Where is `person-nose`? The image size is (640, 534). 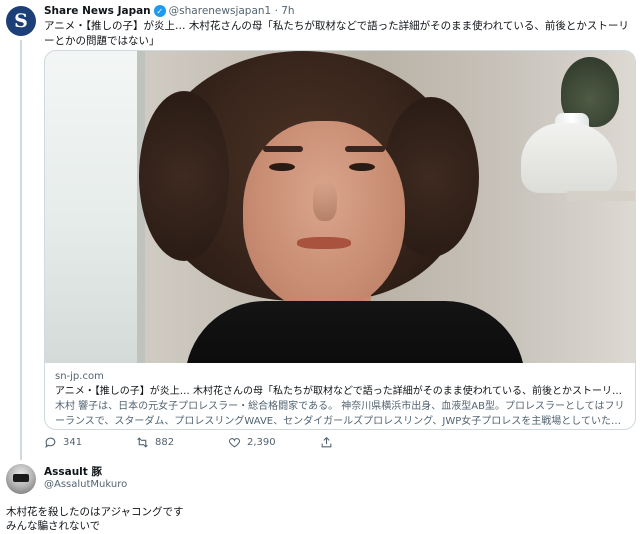 person-nose is located at coordinates (325, 201).